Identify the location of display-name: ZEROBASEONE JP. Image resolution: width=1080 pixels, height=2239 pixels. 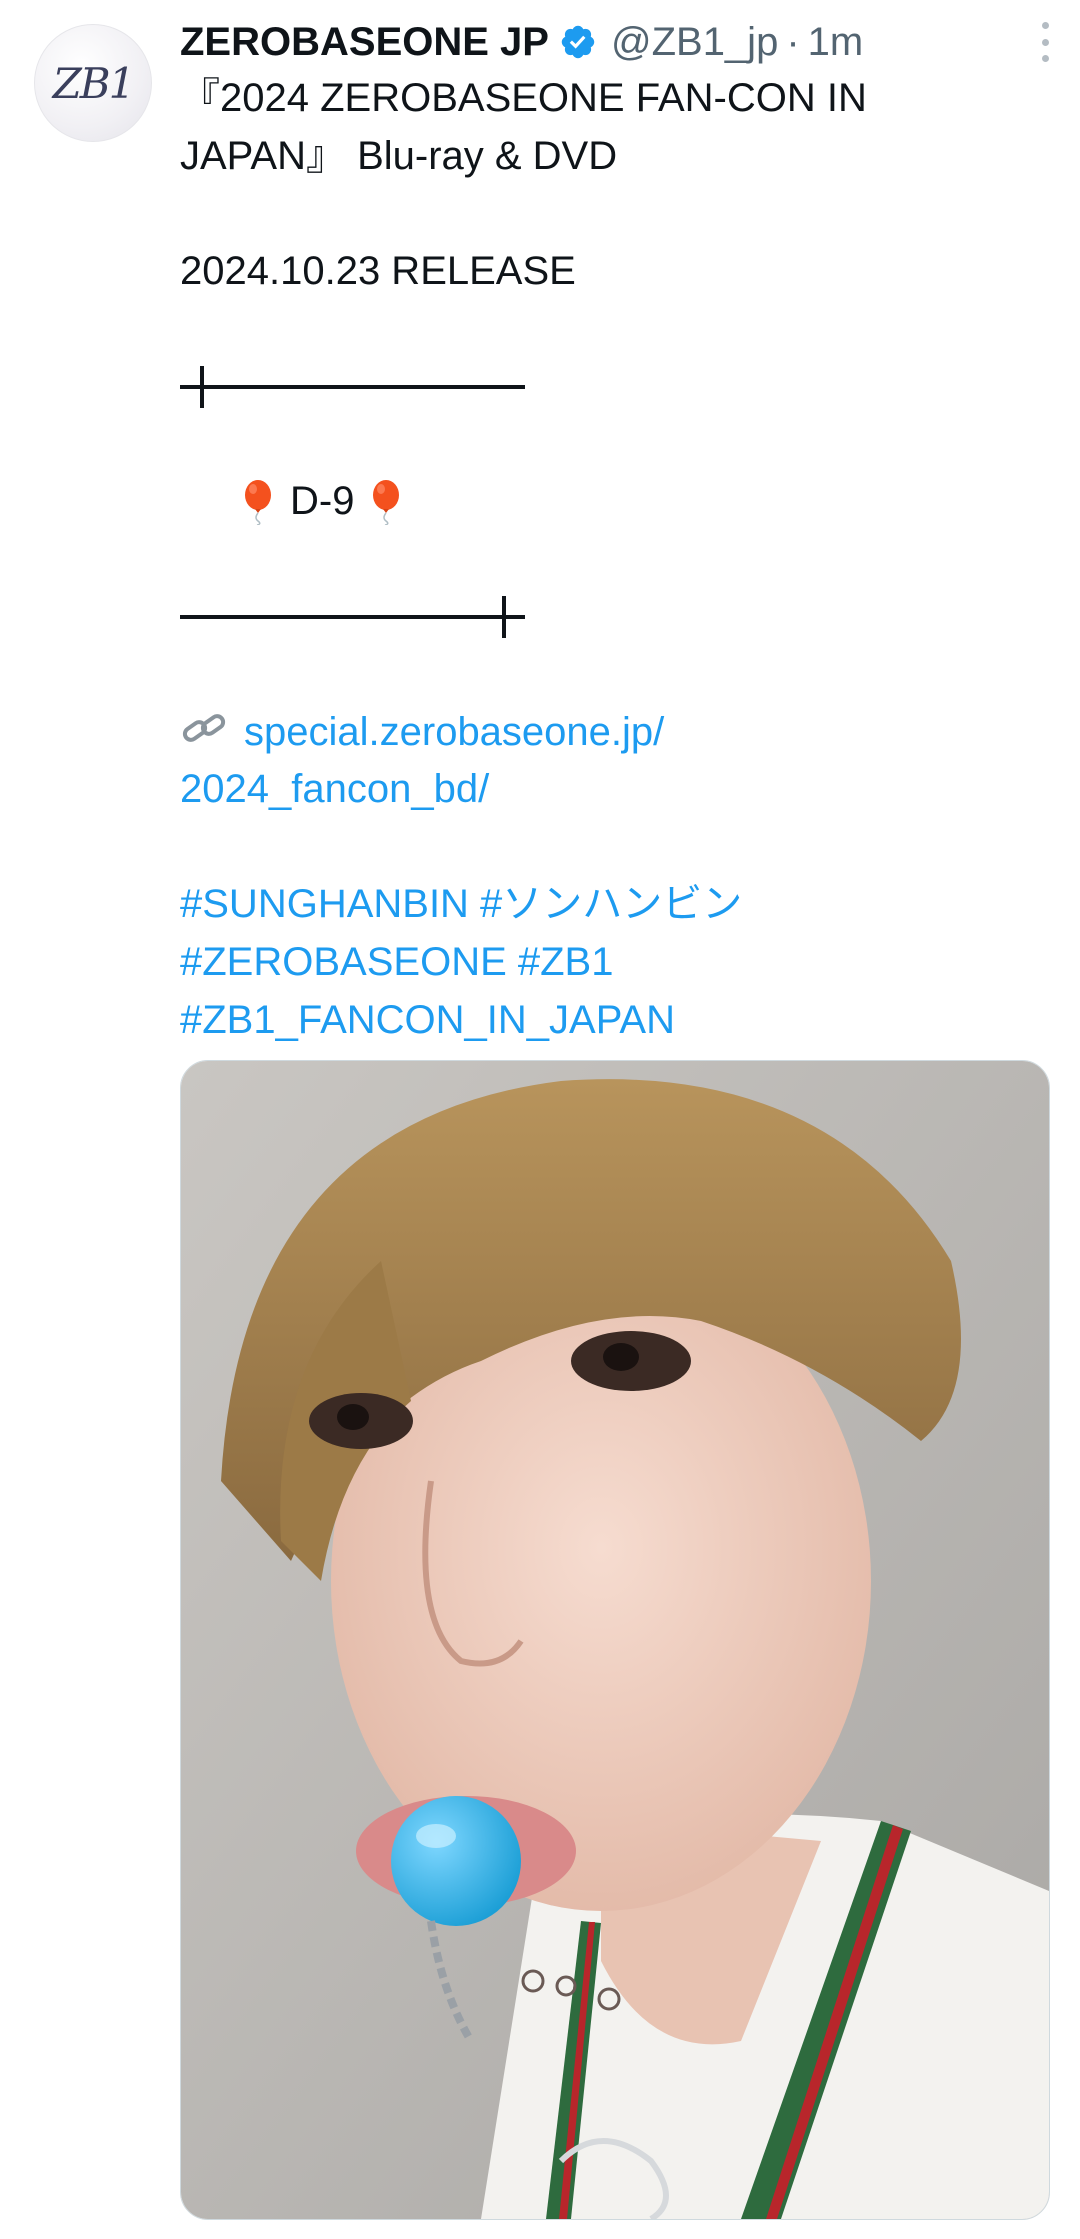
(364, 42).